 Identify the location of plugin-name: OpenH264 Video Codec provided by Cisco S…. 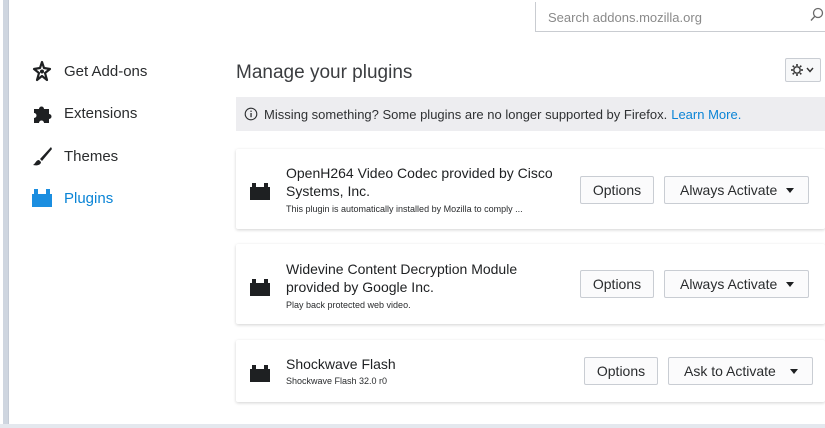
(419, 182).